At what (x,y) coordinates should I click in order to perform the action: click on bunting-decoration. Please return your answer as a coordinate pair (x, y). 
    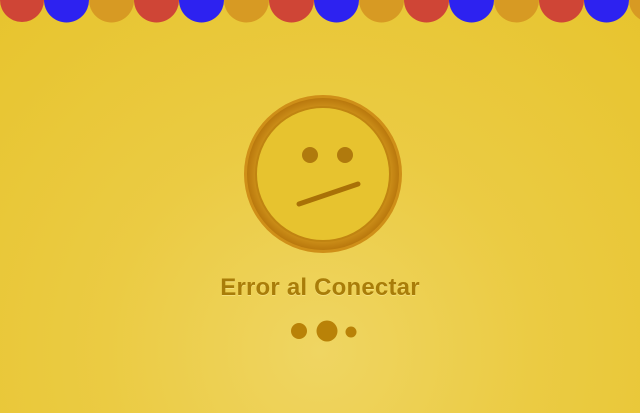
    Looking at the image, I should click on (320, 12).